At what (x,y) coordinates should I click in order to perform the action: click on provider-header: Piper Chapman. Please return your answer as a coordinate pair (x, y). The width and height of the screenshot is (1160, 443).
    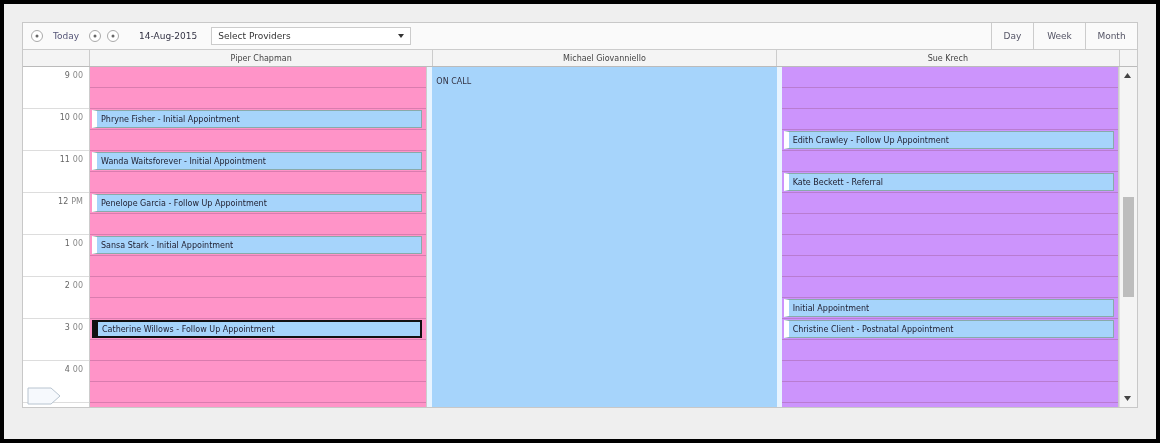
    Looking at the image, I should click on (262, 58).